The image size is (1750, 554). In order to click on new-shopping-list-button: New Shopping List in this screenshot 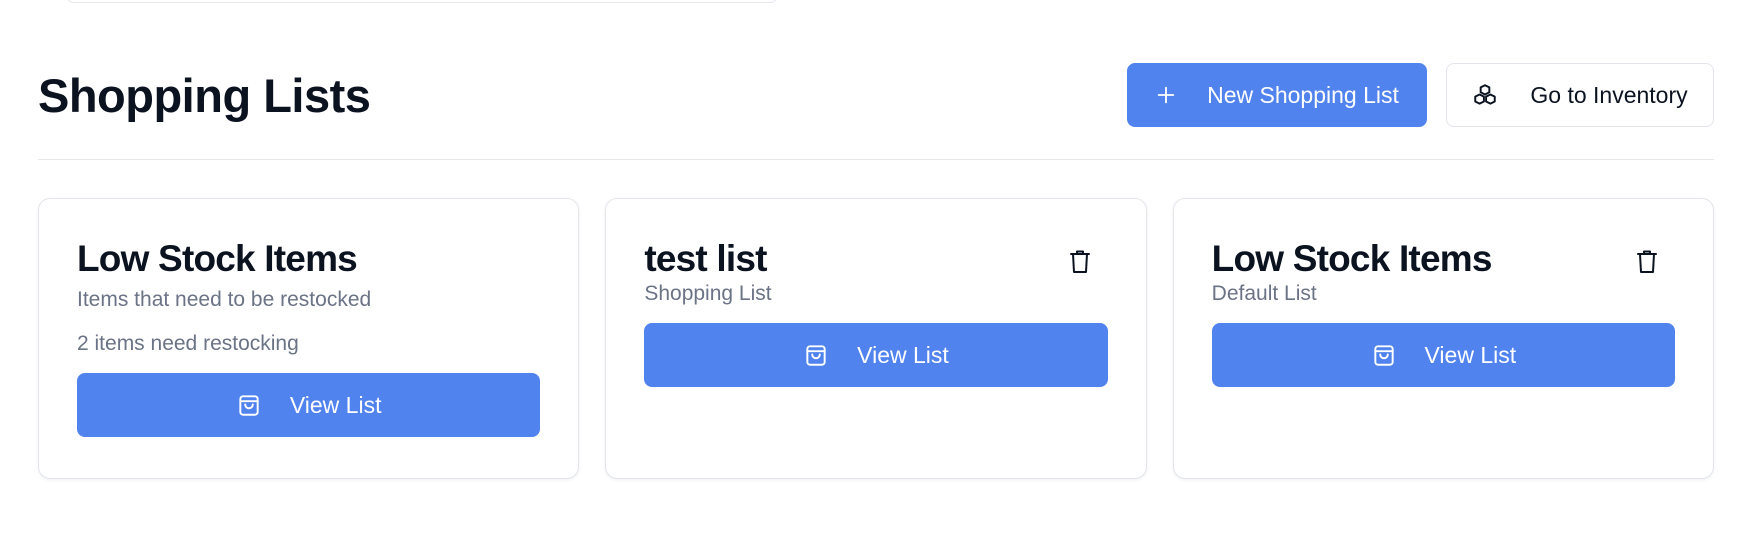, I will do `click(1277, 95)`.